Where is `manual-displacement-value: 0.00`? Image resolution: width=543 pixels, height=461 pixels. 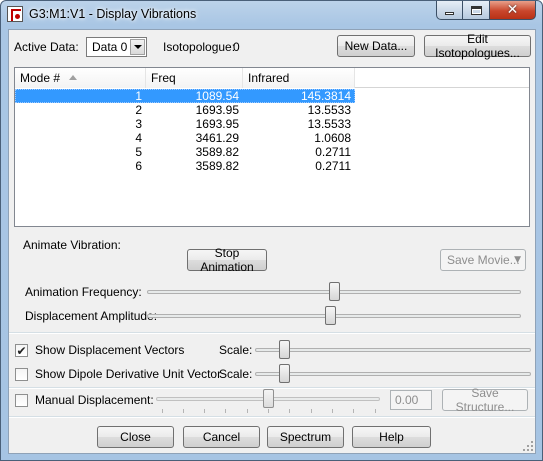 manual-displacement-value: 0.00 is located at coordinates (411, 400).